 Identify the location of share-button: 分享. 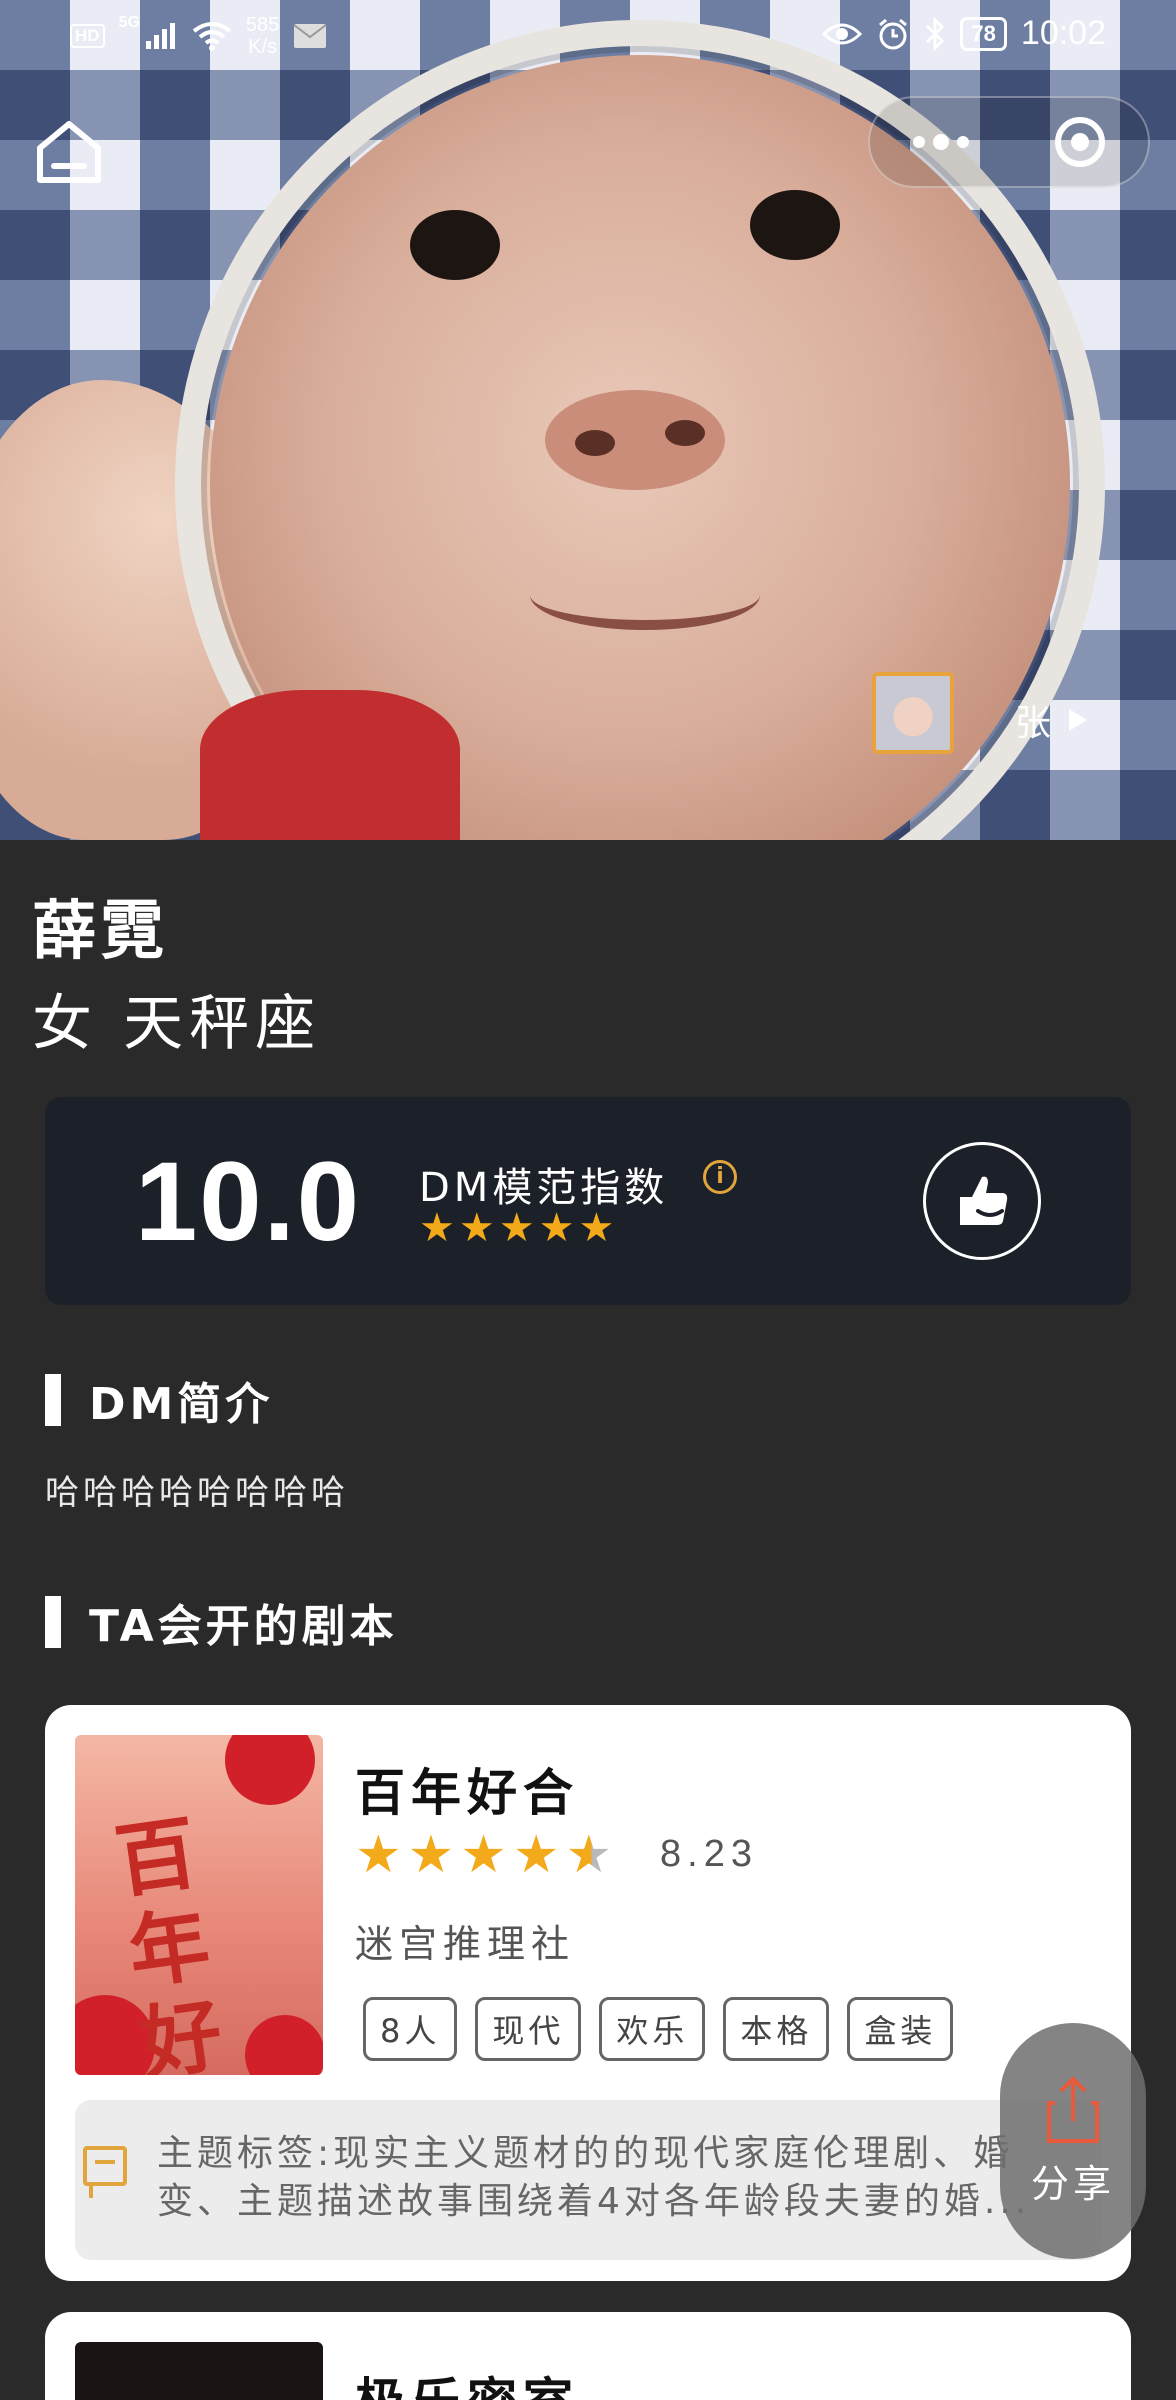
(1073, 2141).